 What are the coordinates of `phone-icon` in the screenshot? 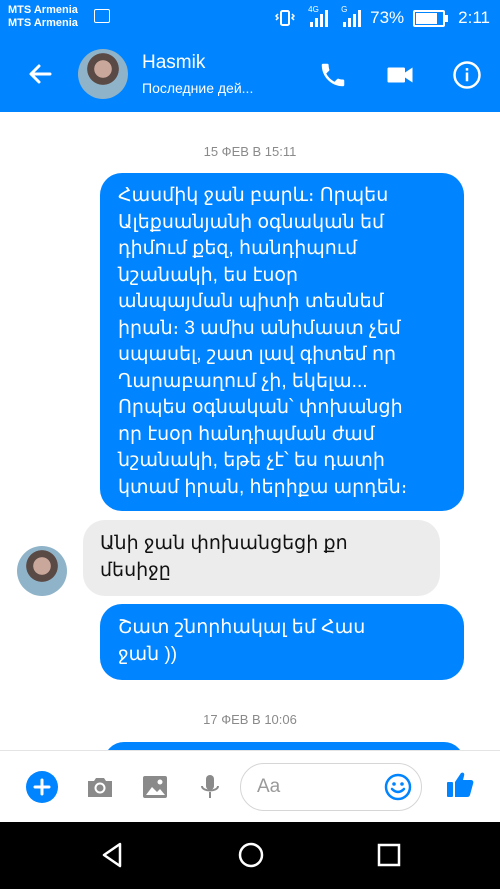 It's located at (333, 75).